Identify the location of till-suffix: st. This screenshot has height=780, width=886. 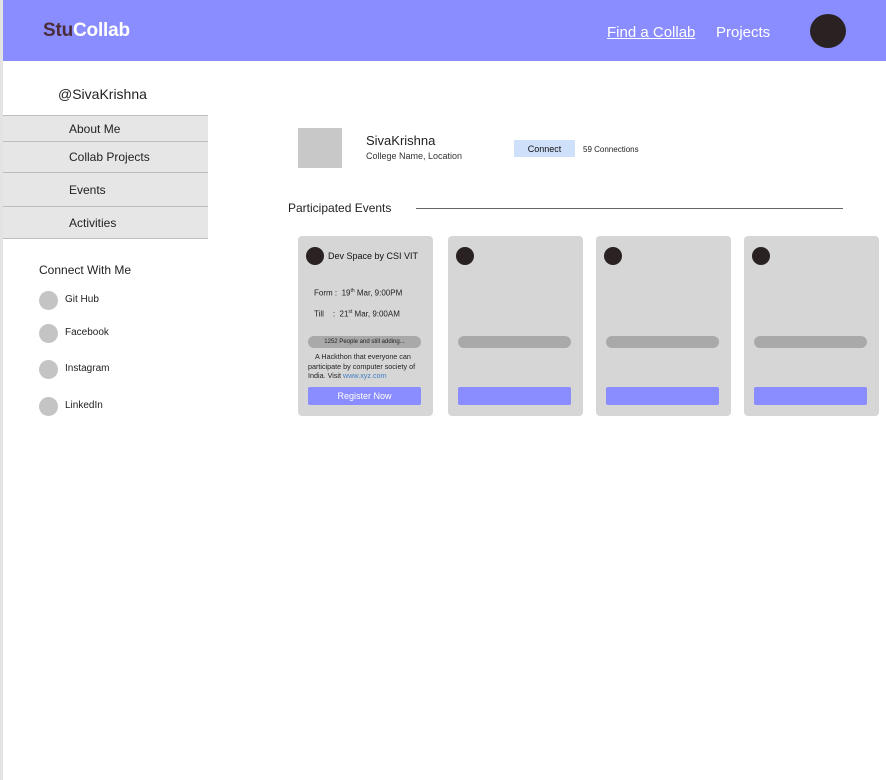
(350, 312).